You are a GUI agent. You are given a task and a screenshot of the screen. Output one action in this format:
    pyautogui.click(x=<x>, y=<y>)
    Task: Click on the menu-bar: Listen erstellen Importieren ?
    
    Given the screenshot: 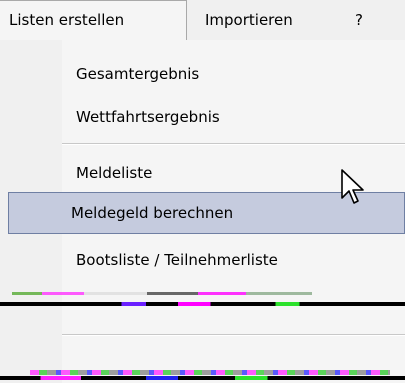 What is the action you would take?
    pyautogui.click(x=202, y=20)
    